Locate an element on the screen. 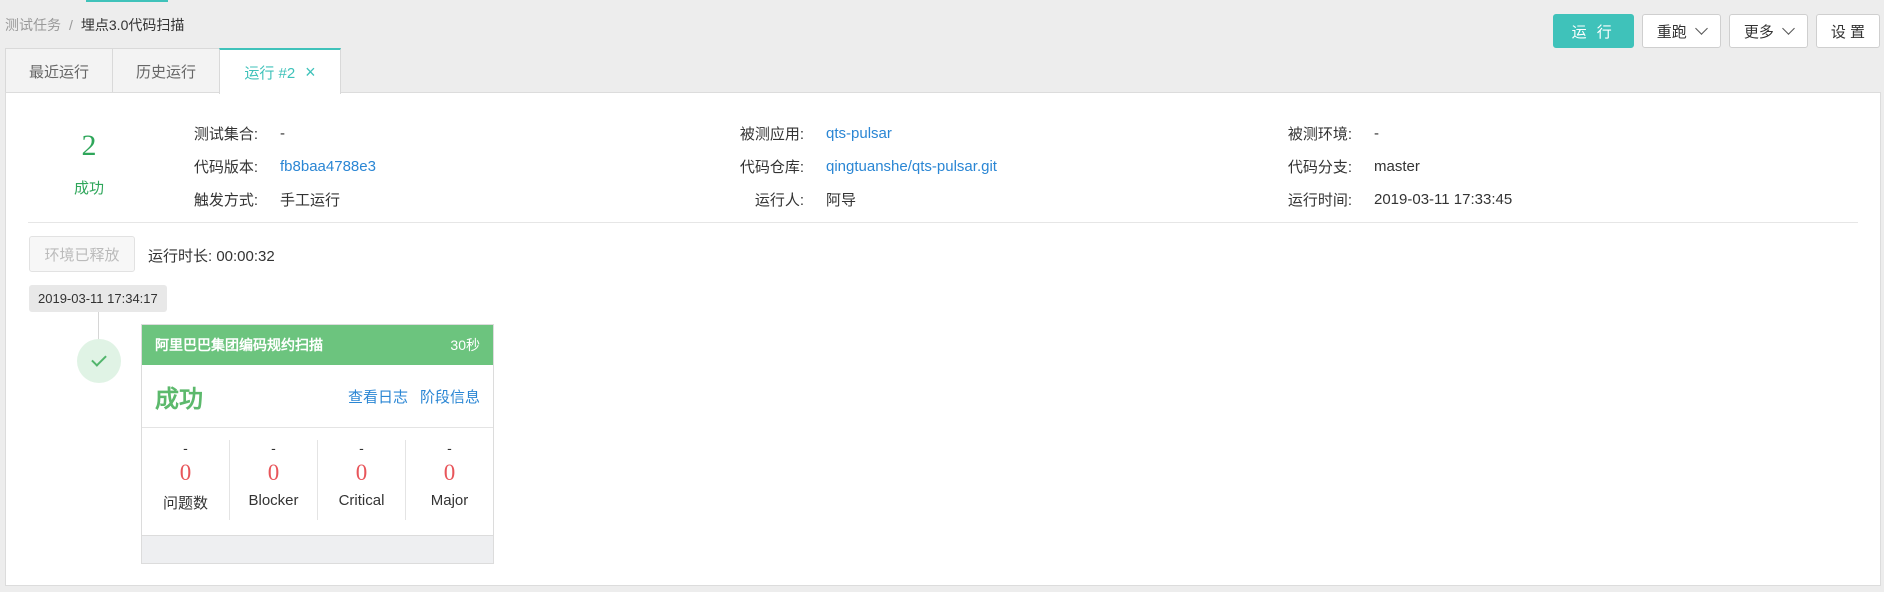  app-label: 被测应用: is located at coordinates (771, 134).